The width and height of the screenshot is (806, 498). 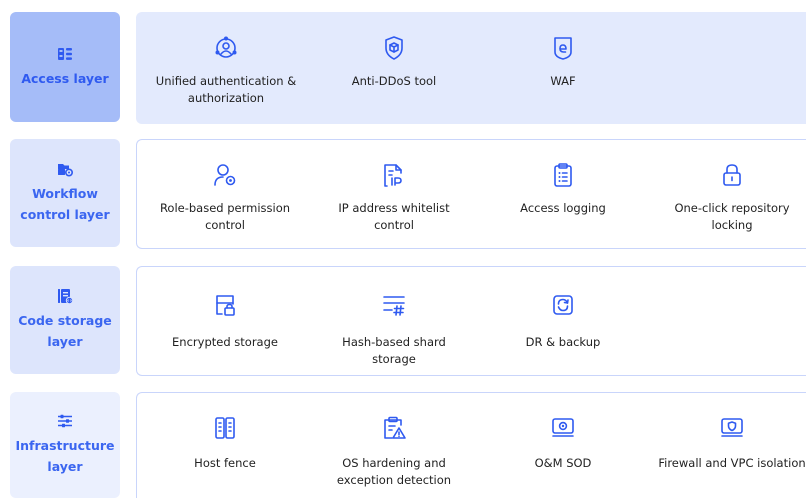 I want to click on feature-firewall-vpc: Firewall and VPC isolation, so click(x=731, y=442).